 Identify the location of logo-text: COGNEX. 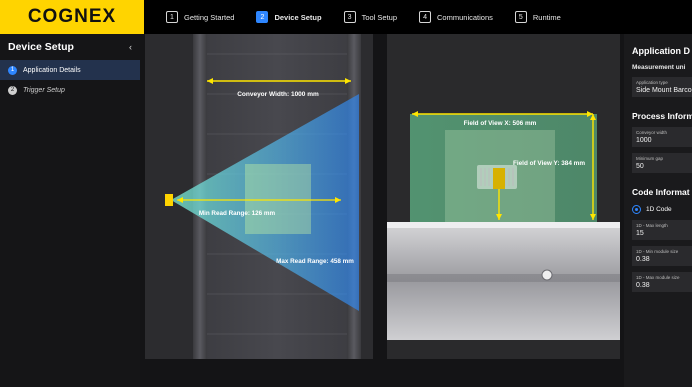
(72, 16).